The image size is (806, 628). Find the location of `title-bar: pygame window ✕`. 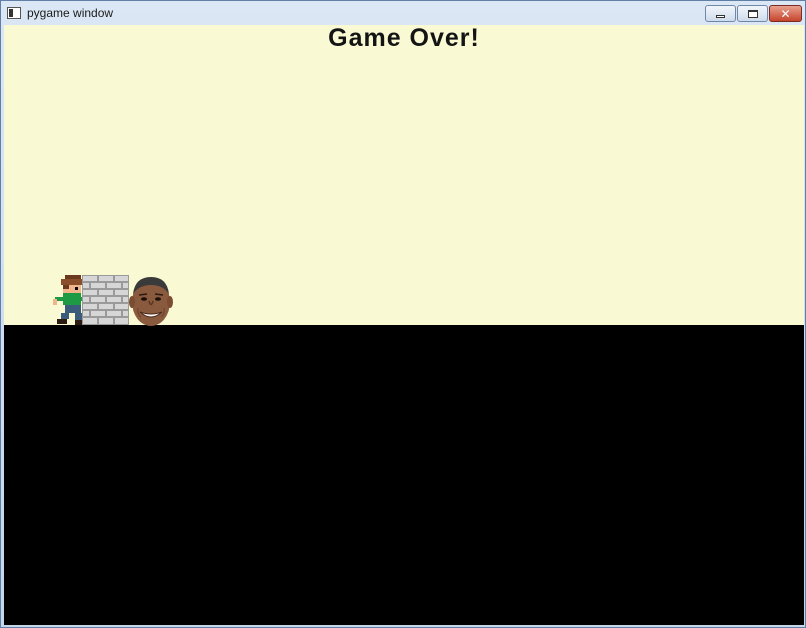

title-bar: pygame window ✕ is located at coordinates (403, 13).